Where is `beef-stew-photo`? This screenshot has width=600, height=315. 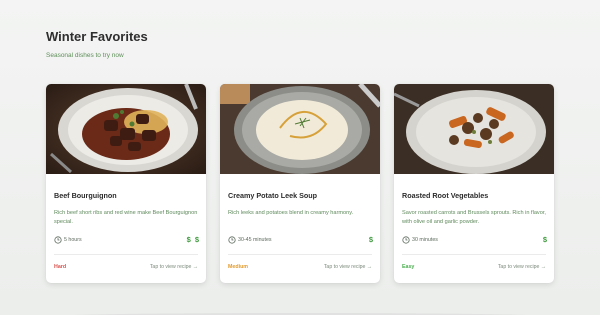
beef-stew-photo is located at coordinates (126, 129).